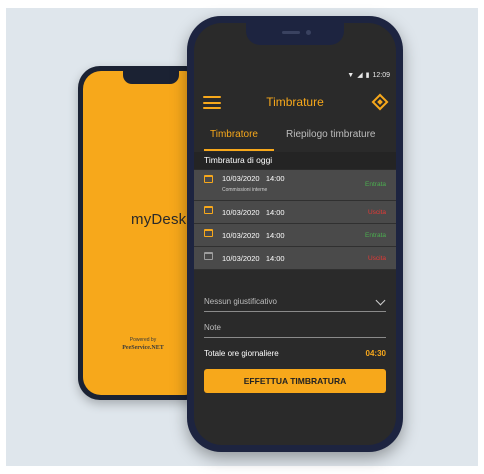  Describe the element at coordinates (351, 75) in the screenshot. I see `wifi-icon: ▼` at that location.